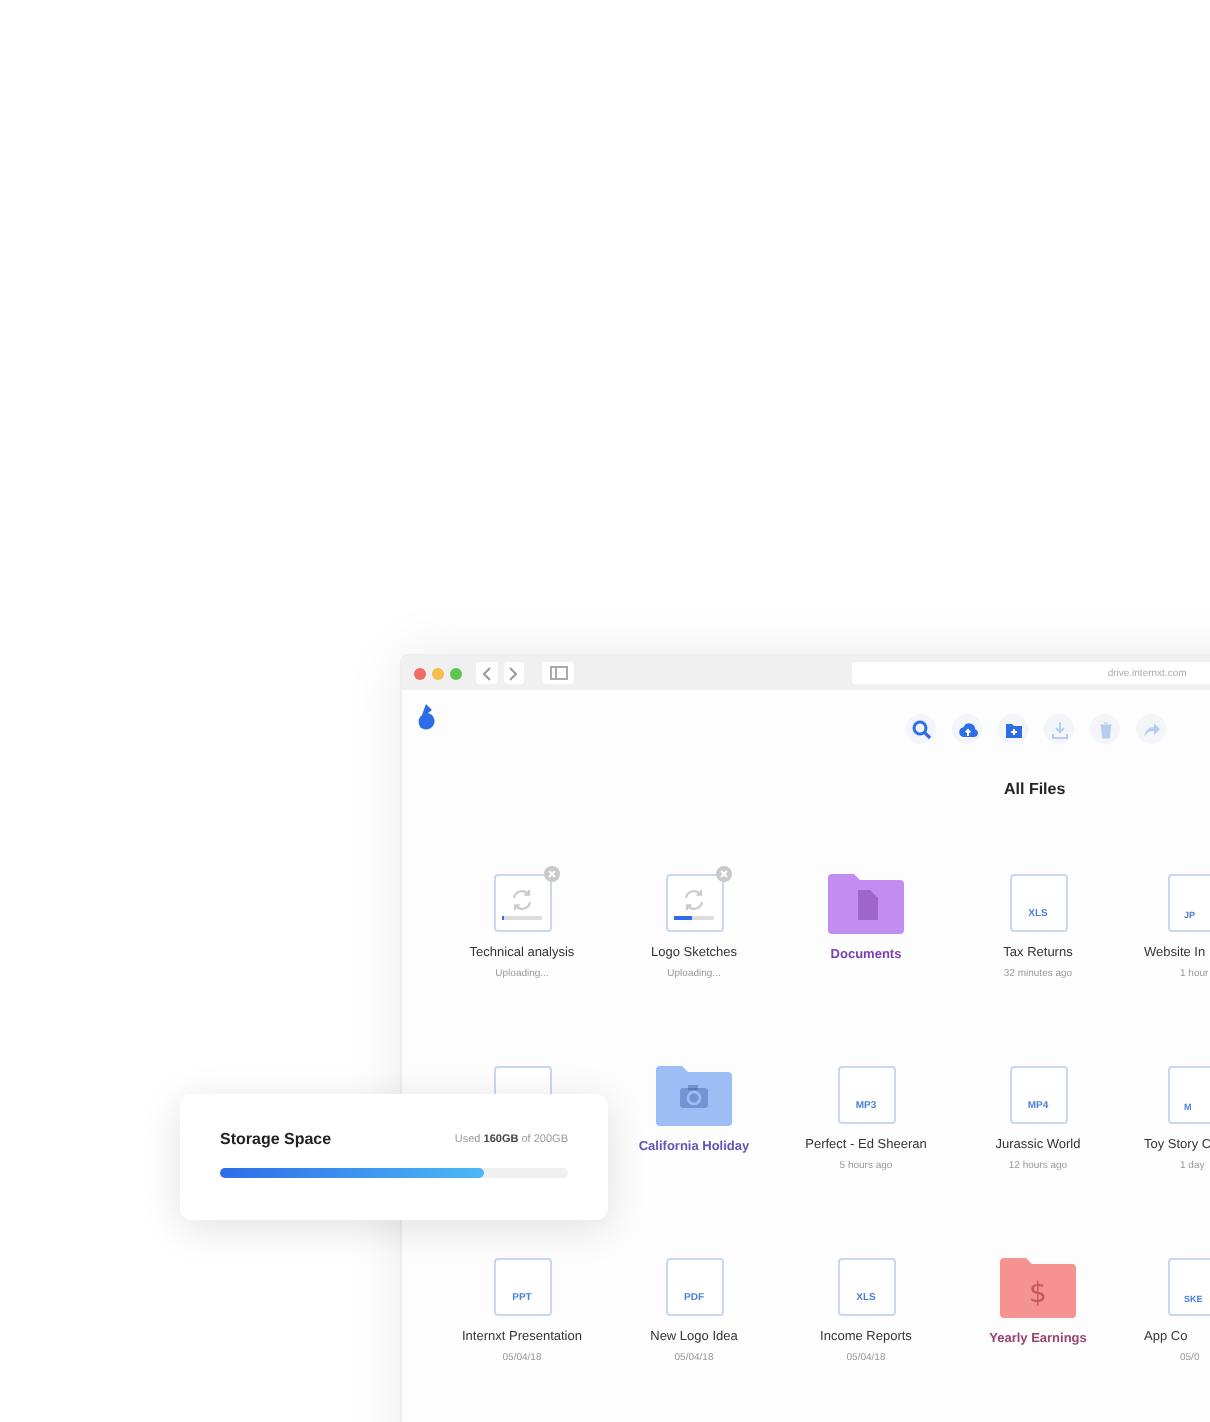  What do you see at coordinates (522, 1080) in the screenshot?
I see `file-icon` at bounding box center [522, 1080].